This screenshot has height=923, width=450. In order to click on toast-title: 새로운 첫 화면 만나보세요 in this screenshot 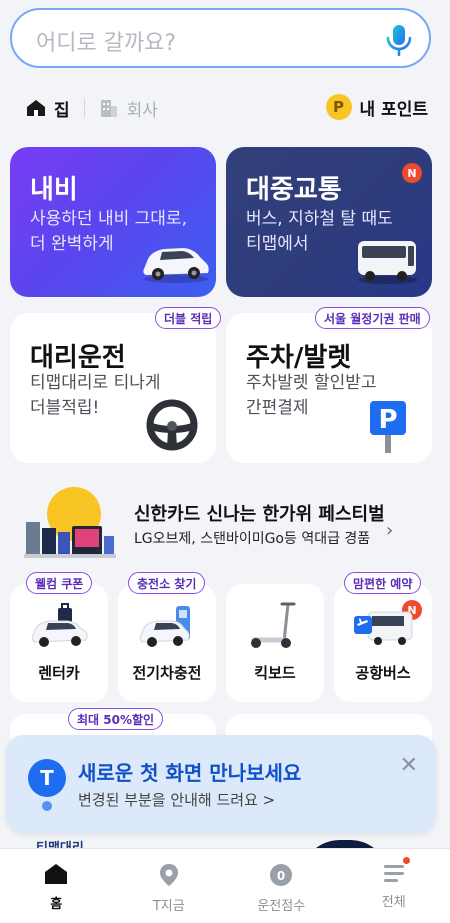, I will do `click(190, 773)`.